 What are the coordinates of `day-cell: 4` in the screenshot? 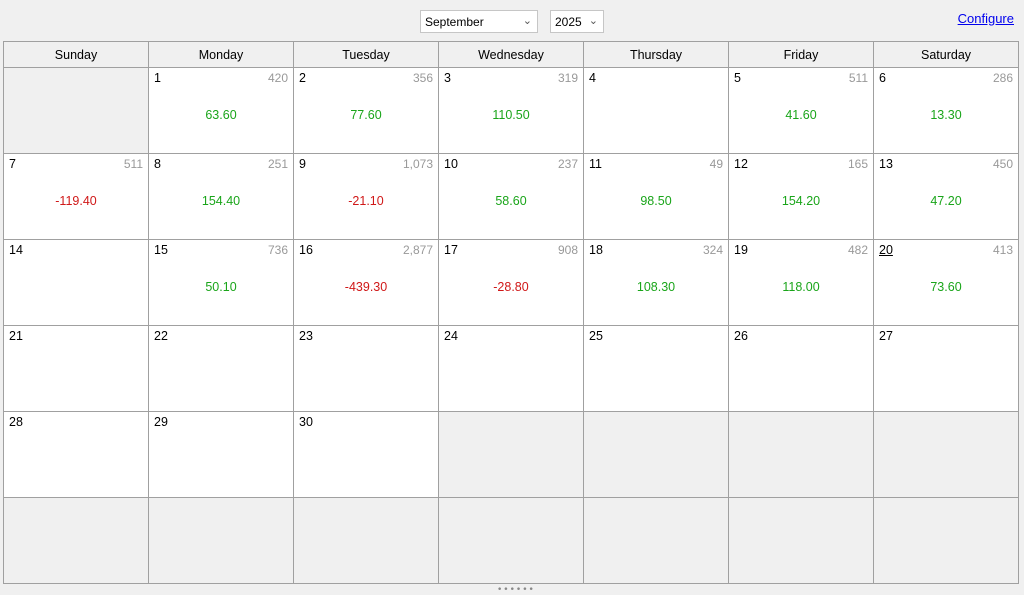 It's located at (656, 110).